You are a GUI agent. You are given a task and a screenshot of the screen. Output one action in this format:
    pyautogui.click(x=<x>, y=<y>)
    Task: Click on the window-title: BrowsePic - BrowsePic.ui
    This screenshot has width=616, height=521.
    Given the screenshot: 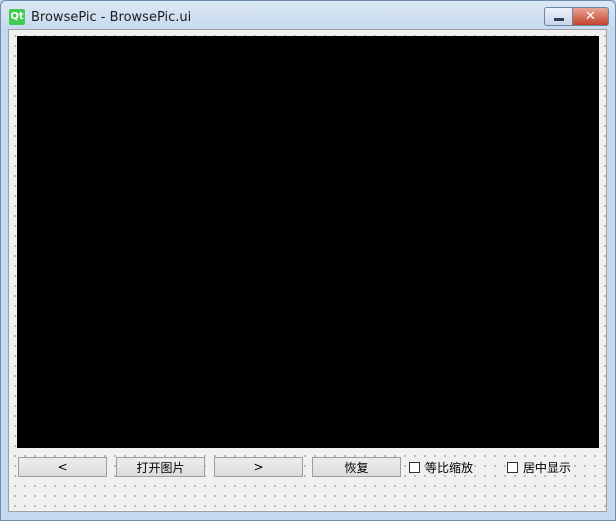 What is the action you would take?
    pyautogui.click(x=111, y=17)
    